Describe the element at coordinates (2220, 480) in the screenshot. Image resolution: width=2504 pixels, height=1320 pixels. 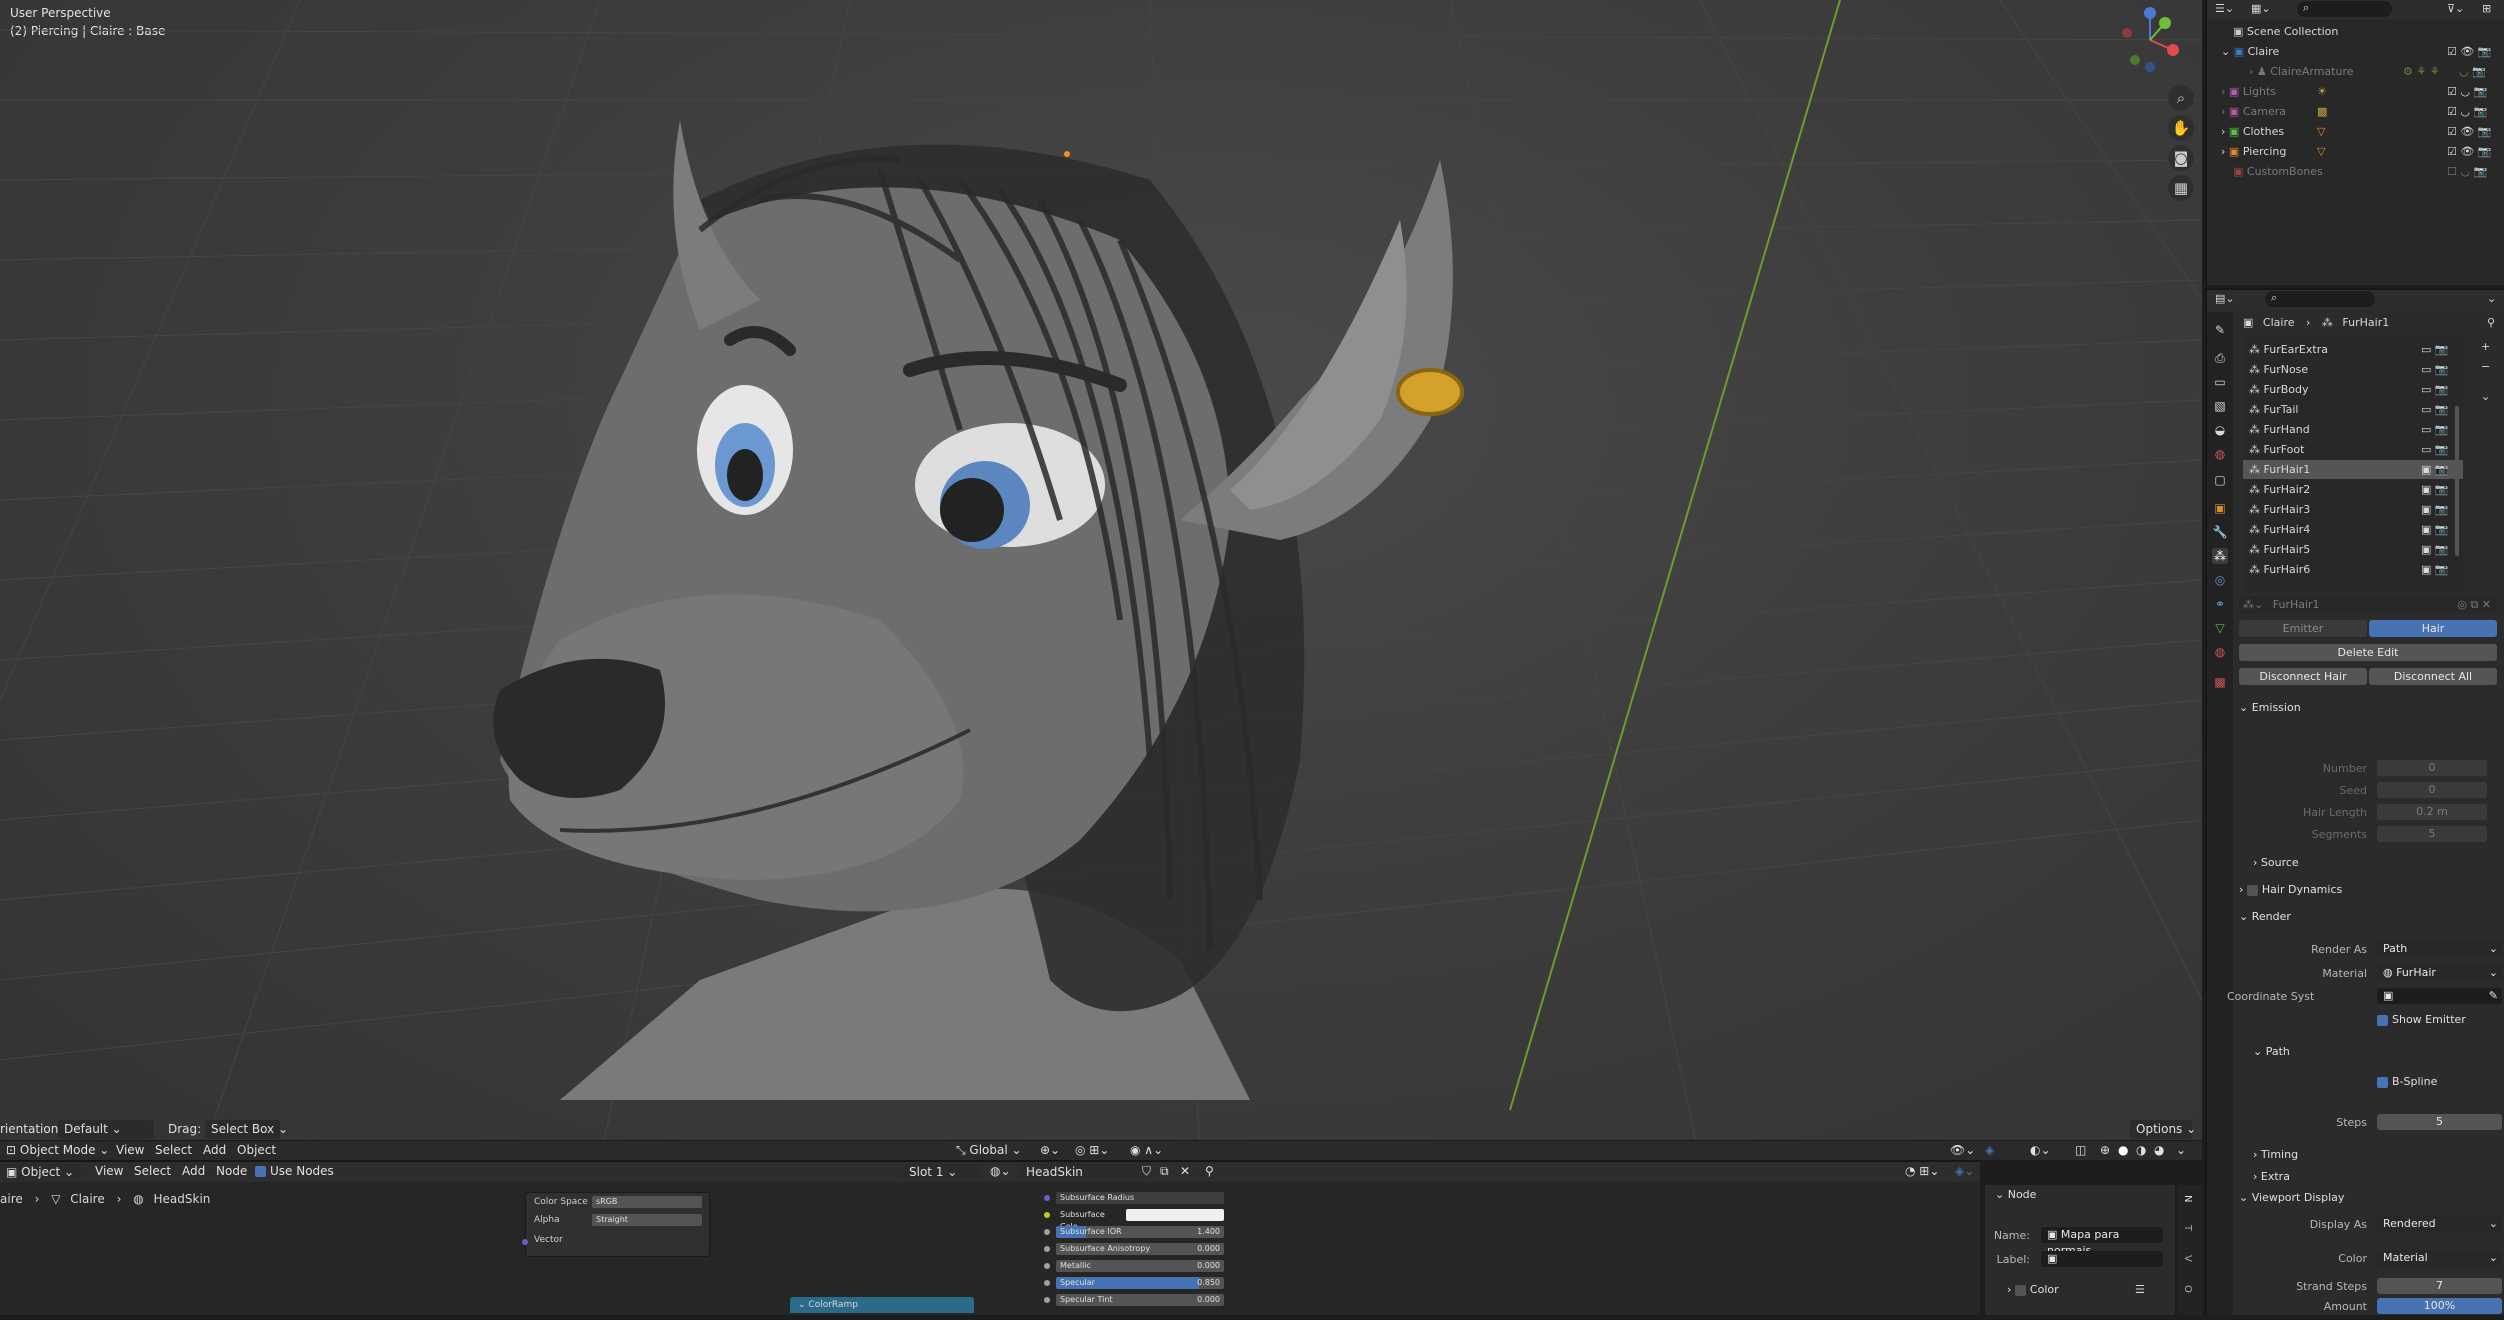
I see `collection-tab-icon: ▢` at that location.